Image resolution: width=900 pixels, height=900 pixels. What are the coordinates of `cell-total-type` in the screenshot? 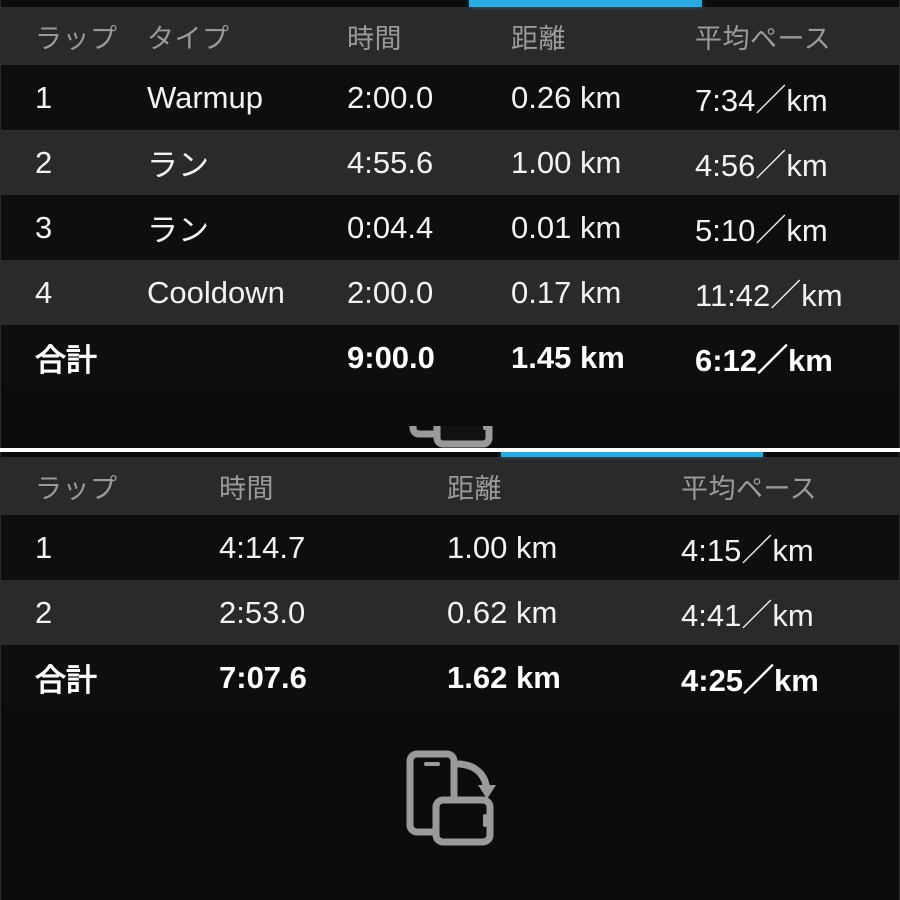 It's located at (247, 357).